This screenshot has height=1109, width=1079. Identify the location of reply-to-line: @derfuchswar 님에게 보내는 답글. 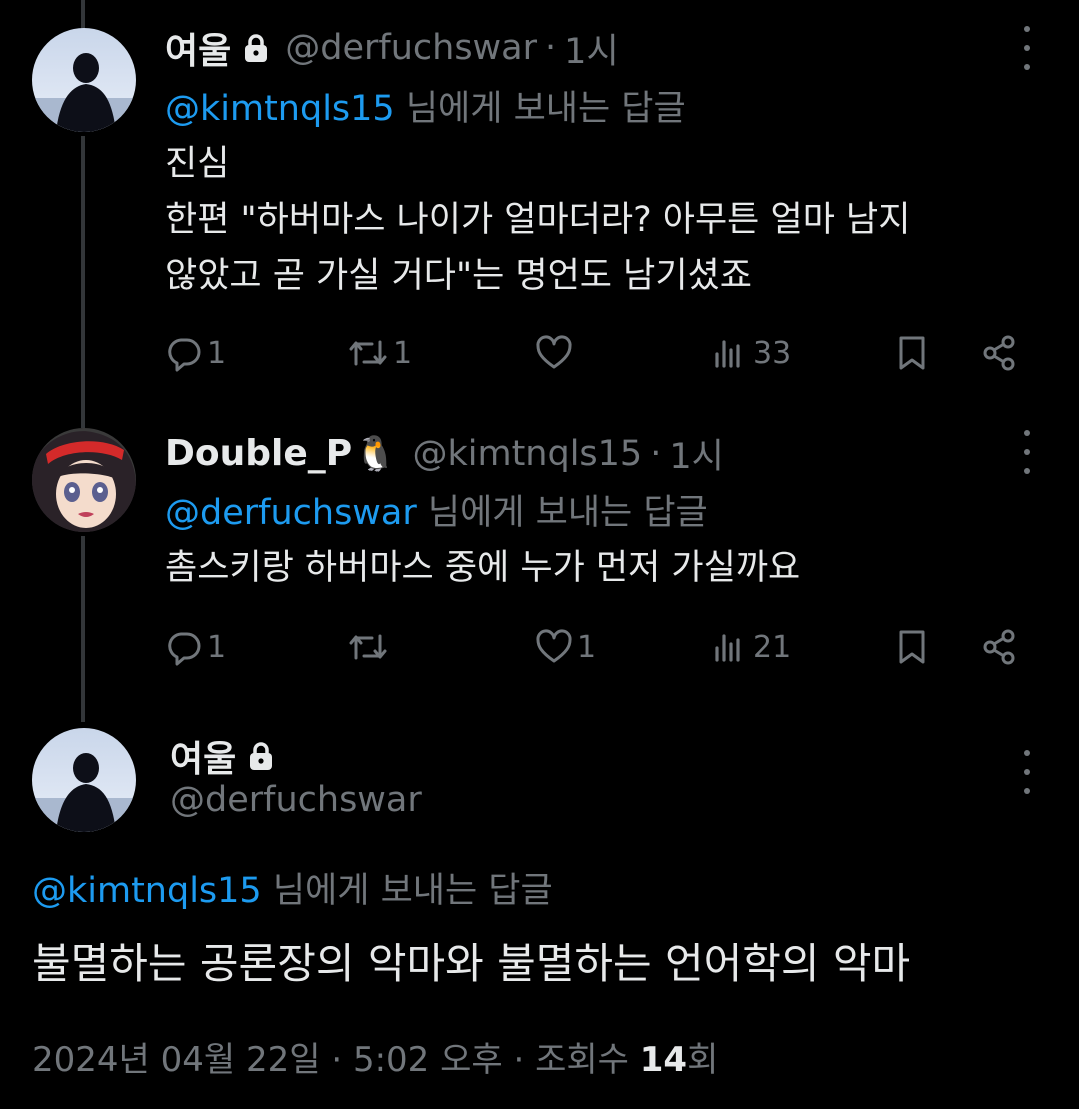
(436, 509).